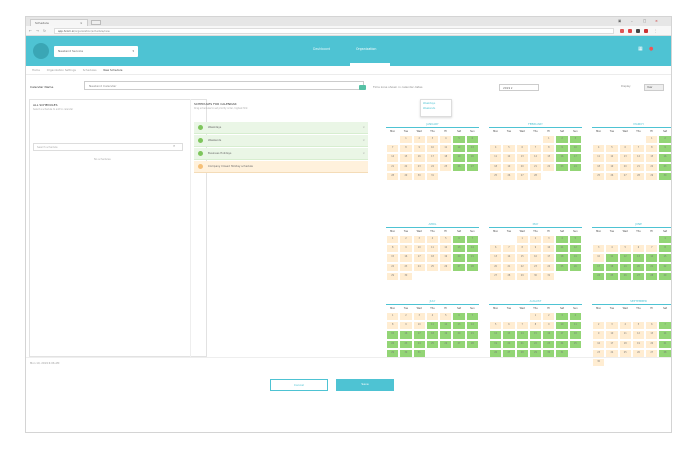 The height and width of the screenshot is (454, 696). What do you see at coordinates (651, 49) in the screenshot?
I see `avatar: ●` at bounding box center [651, 49].